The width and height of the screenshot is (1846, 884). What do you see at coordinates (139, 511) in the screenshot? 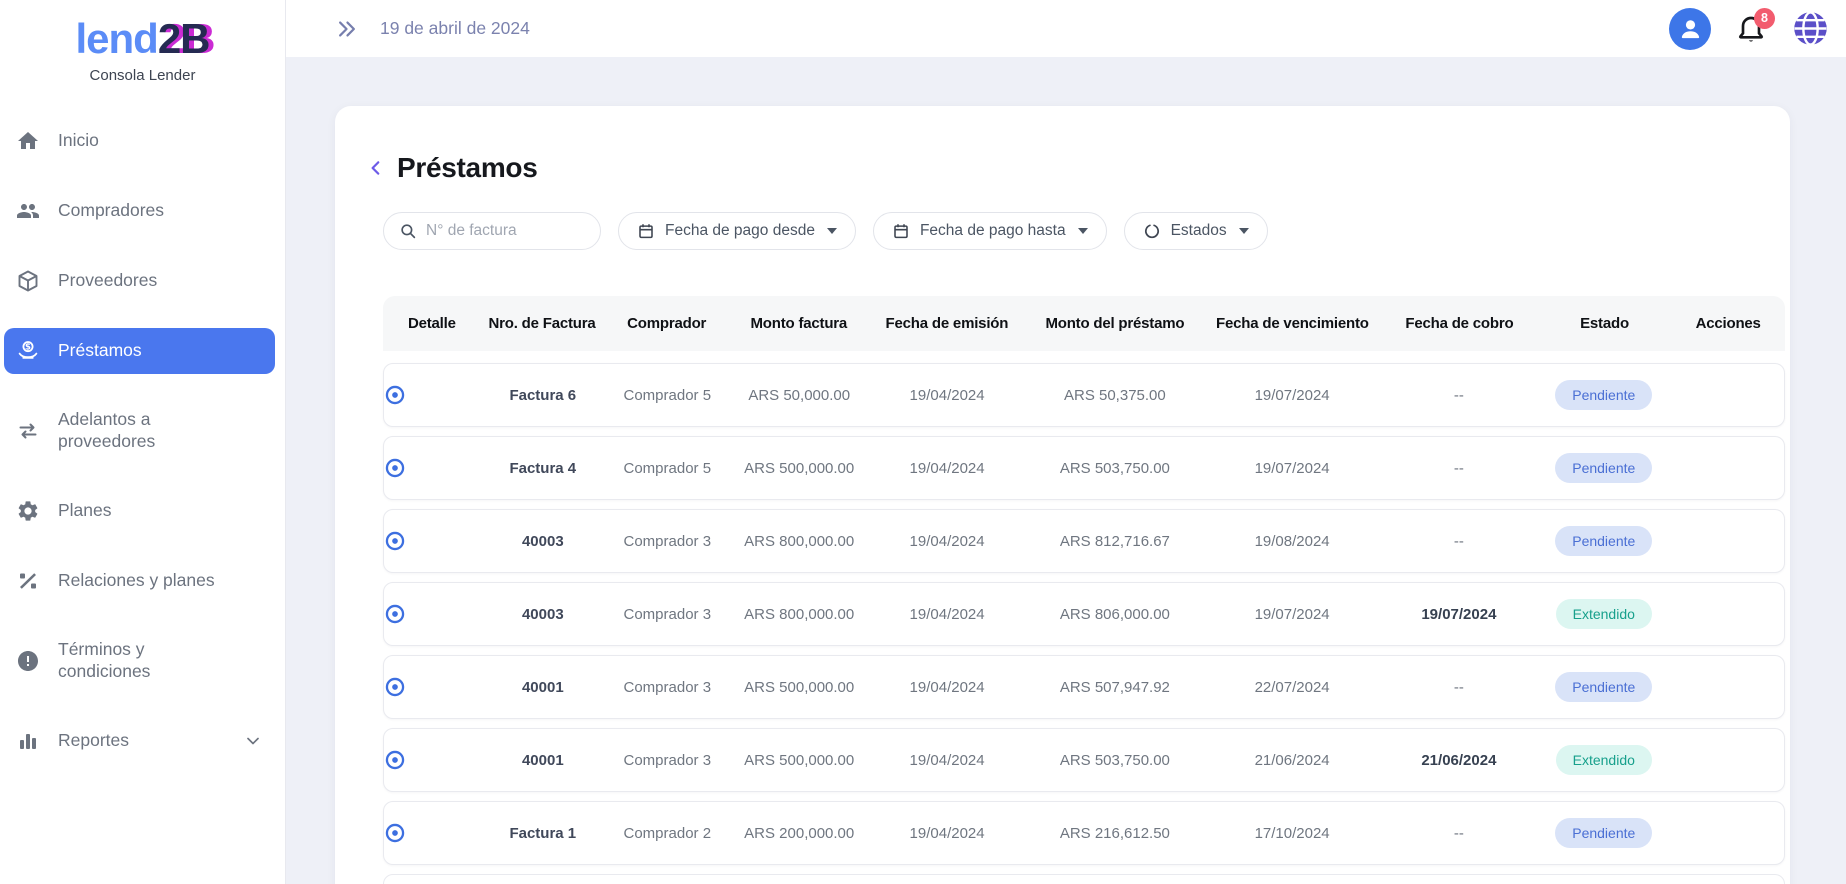
I see `sidebar-item-planes: Planes` at bounding box center [139, 511].